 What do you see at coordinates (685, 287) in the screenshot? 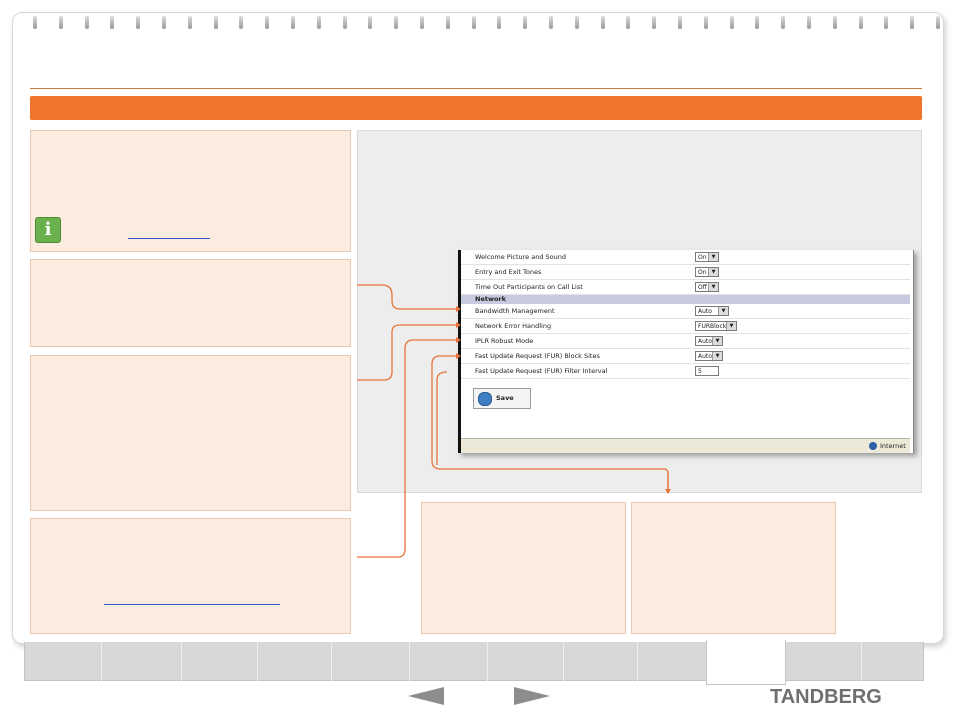
I see `setting-row: Time Out Participants on Call List Off ▼` at bounding box center [685, 287].